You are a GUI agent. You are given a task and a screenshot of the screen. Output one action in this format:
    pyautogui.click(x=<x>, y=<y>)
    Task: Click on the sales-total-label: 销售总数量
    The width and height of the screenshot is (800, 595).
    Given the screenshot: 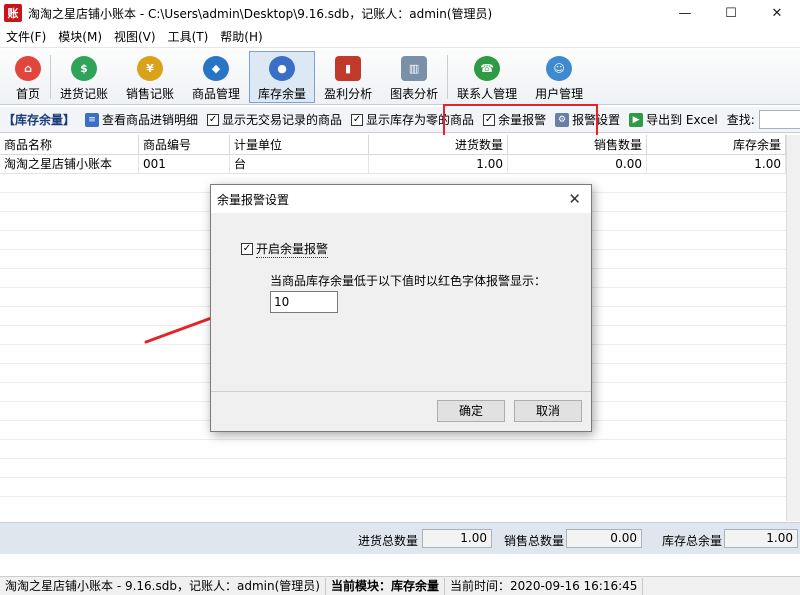 What is the action you would take?
    pyautogui.click(x=534, y=541)
    